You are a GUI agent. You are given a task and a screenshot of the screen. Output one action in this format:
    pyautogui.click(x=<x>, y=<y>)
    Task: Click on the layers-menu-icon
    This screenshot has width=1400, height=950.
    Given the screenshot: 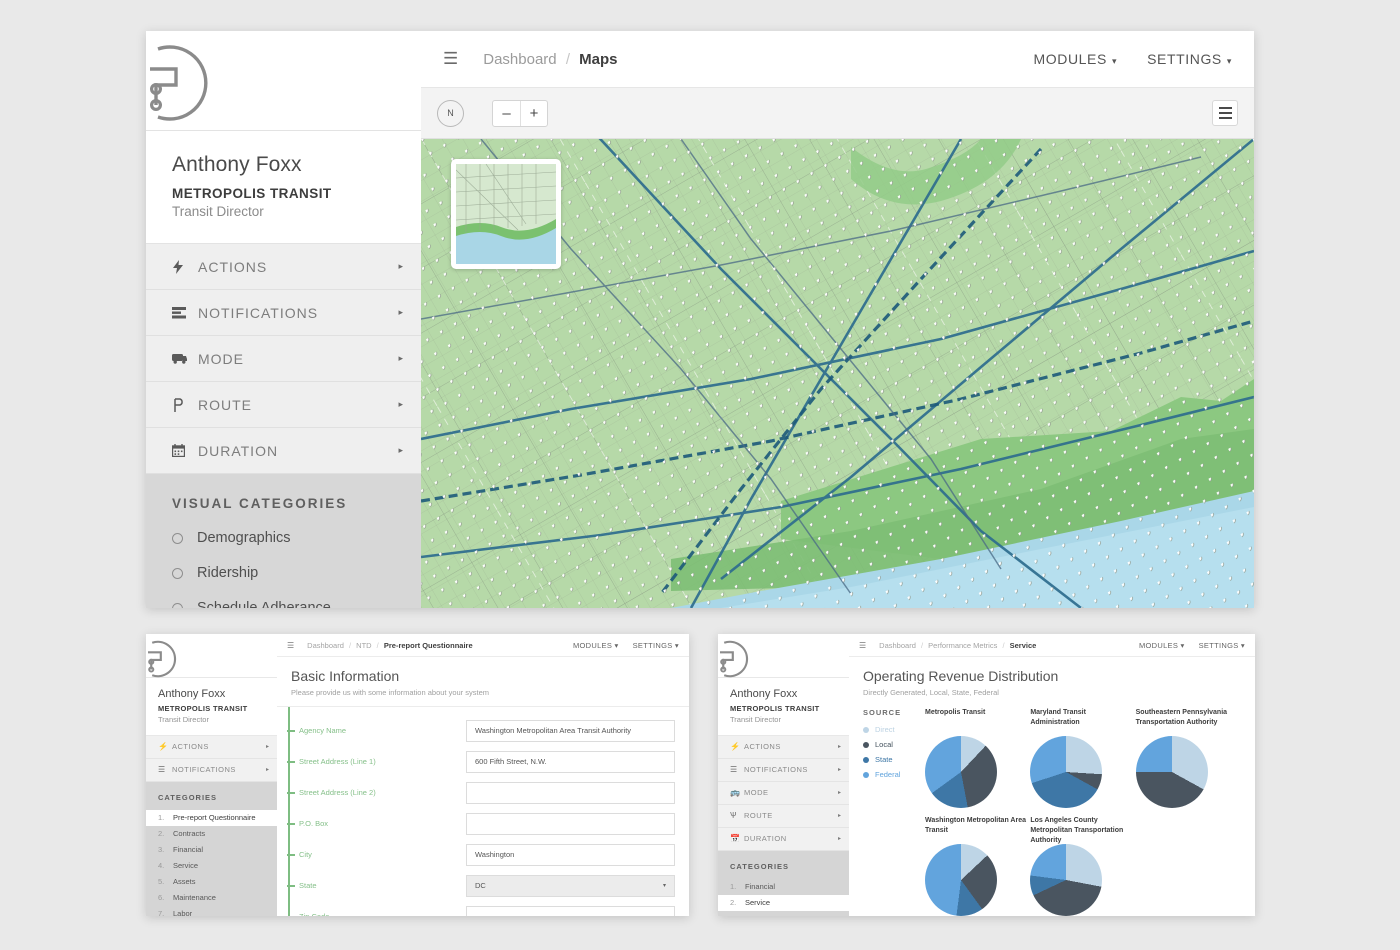 What is the action you would take?
    pyautogui.click(x=1225, y=113)
    